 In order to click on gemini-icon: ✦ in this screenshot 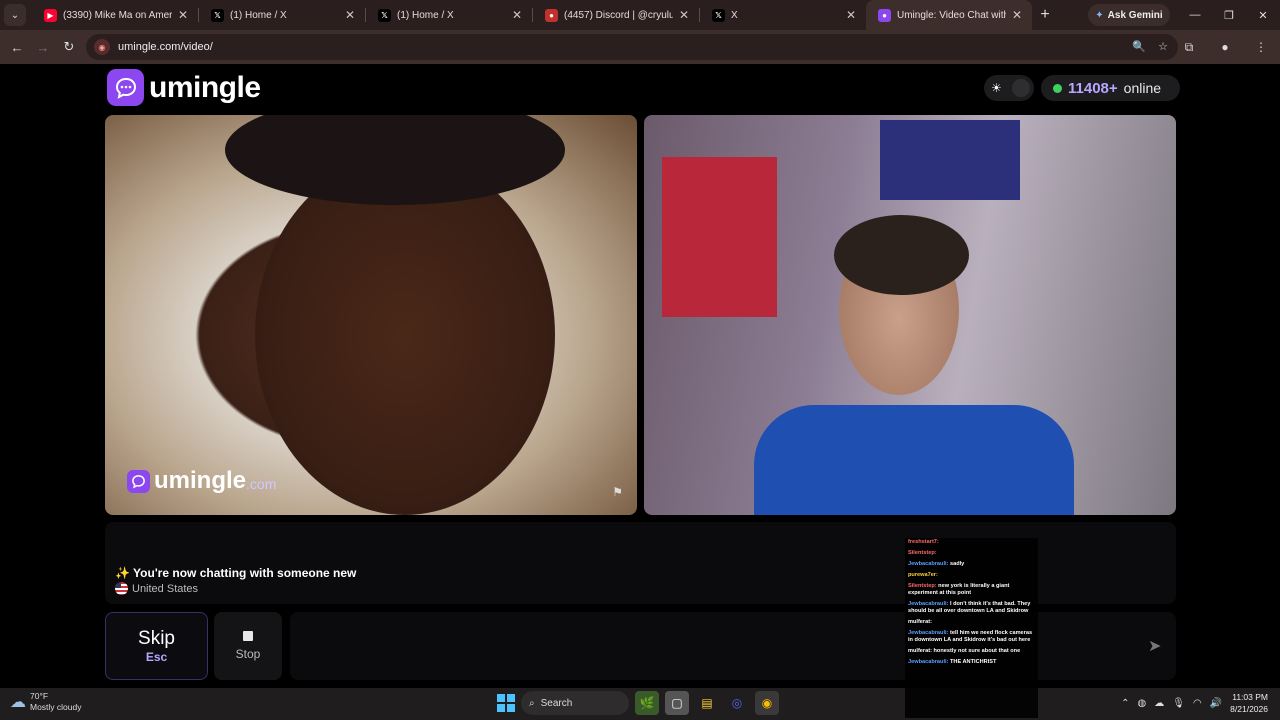, I will do `click(1099, 15)`.